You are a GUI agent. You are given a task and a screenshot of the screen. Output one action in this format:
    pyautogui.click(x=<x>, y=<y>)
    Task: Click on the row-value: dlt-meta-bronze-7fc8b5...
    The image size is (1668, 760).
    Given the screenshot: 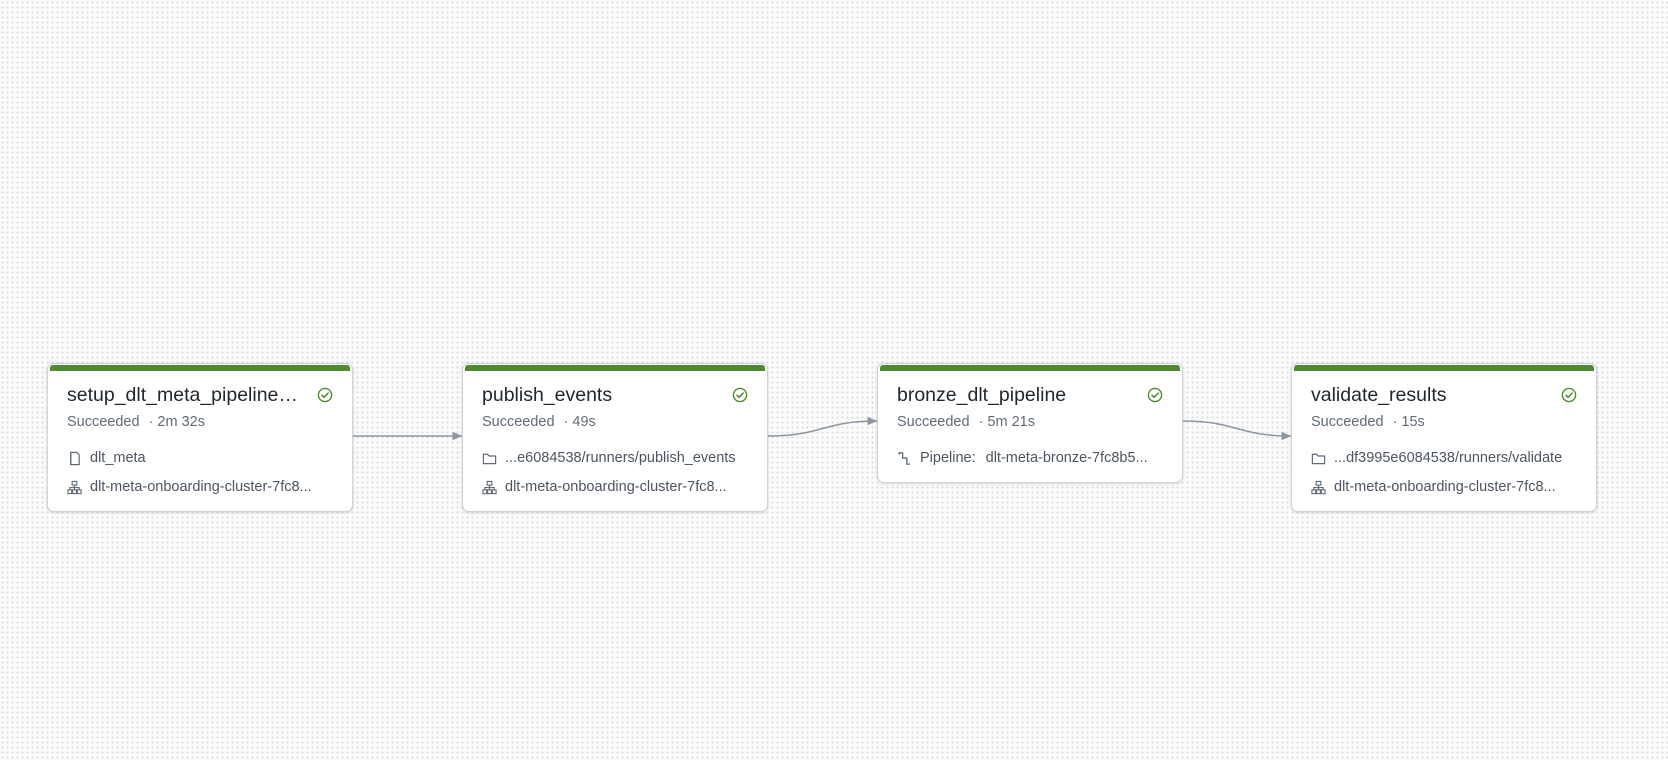 What is the action you would take?
    pyautogui.click(x=1067, y=458)
    